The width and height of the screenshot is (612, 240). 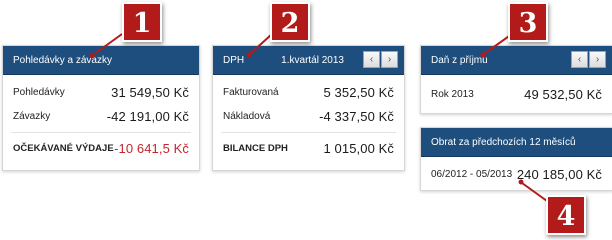 What do you see at coordinates (308, 93) in the screenshot?
I see `vat-output-row: Fakturovaná 5 352,50 Kč` at bounding box center [308, 93].